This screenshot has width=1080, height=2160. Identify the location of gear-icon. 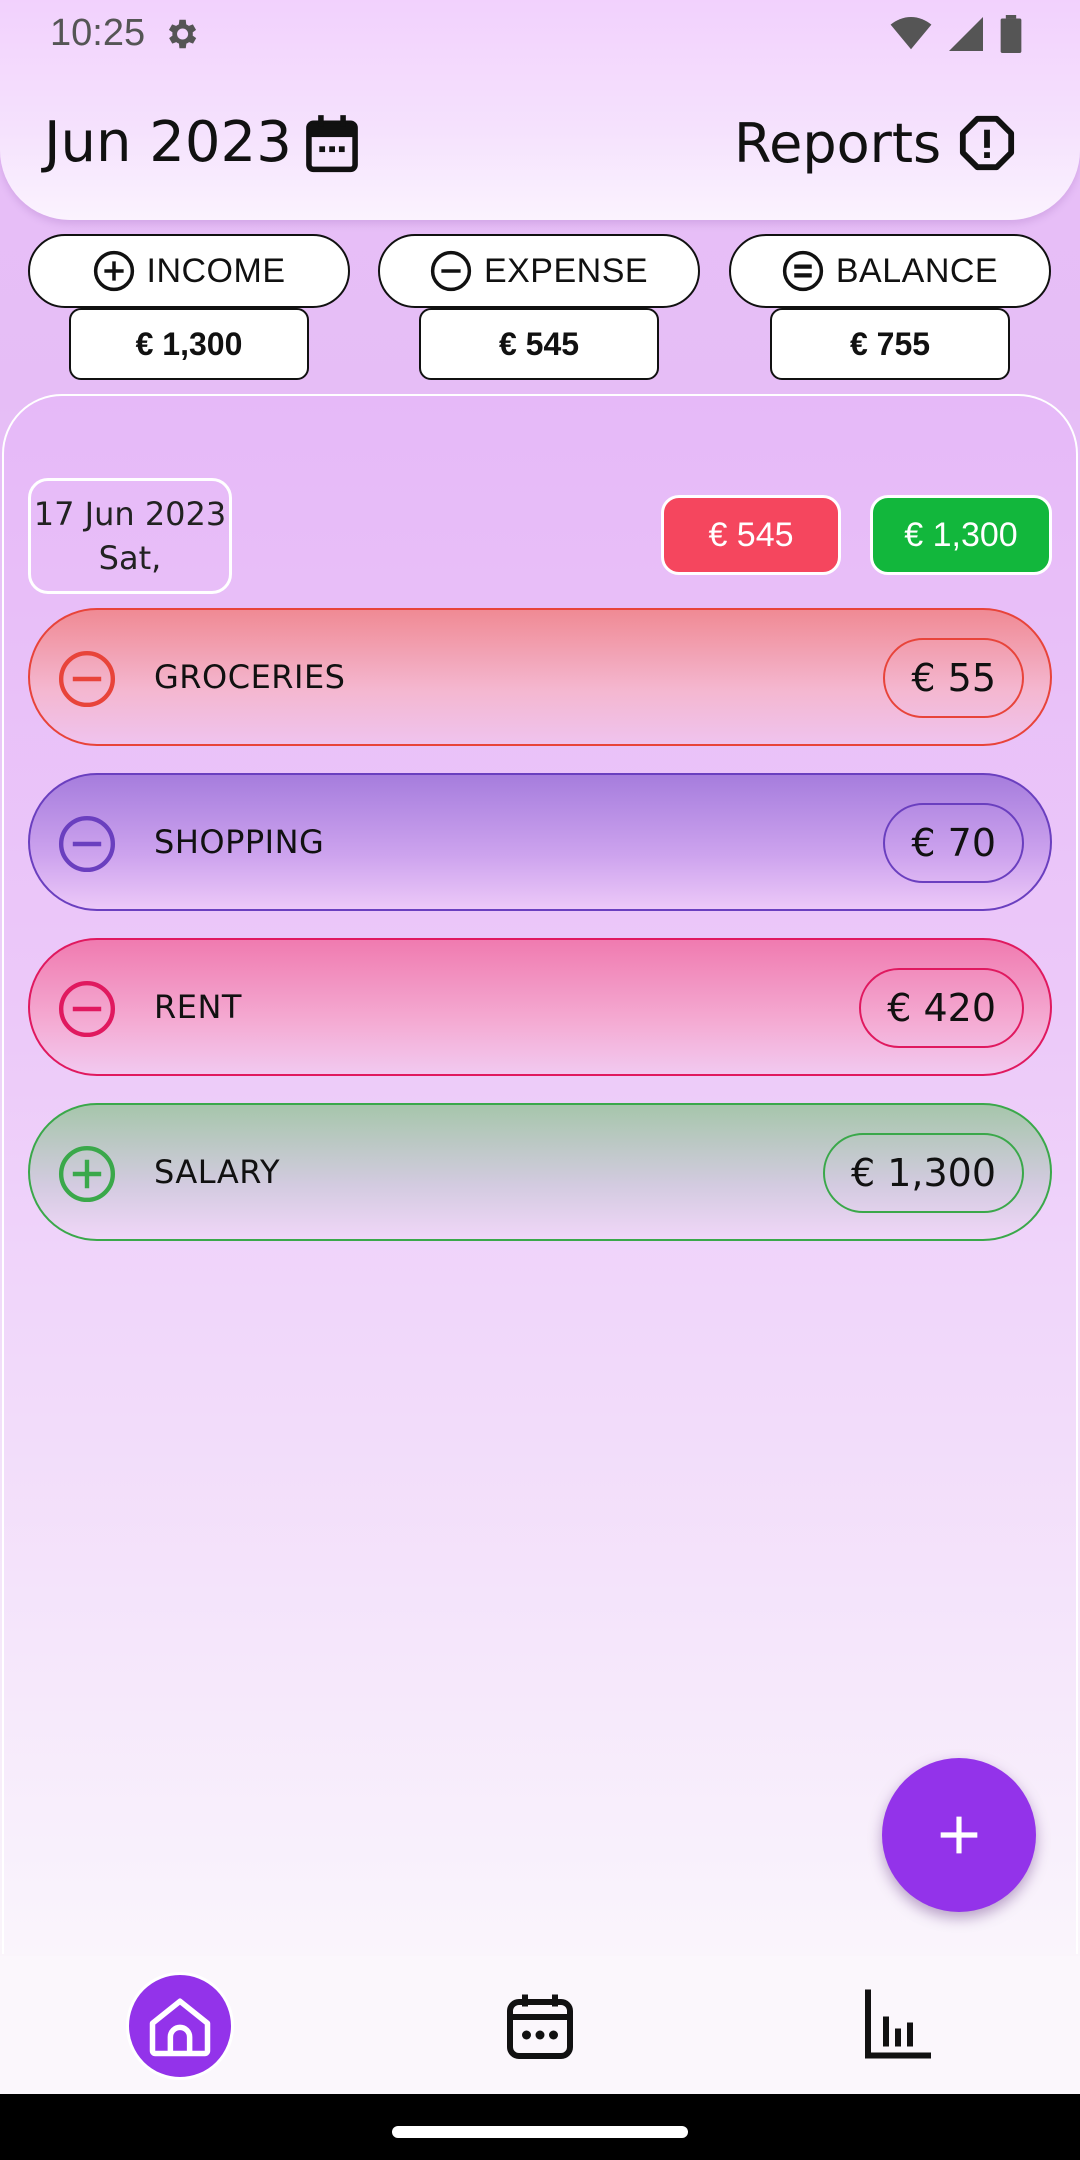
(182, 34).